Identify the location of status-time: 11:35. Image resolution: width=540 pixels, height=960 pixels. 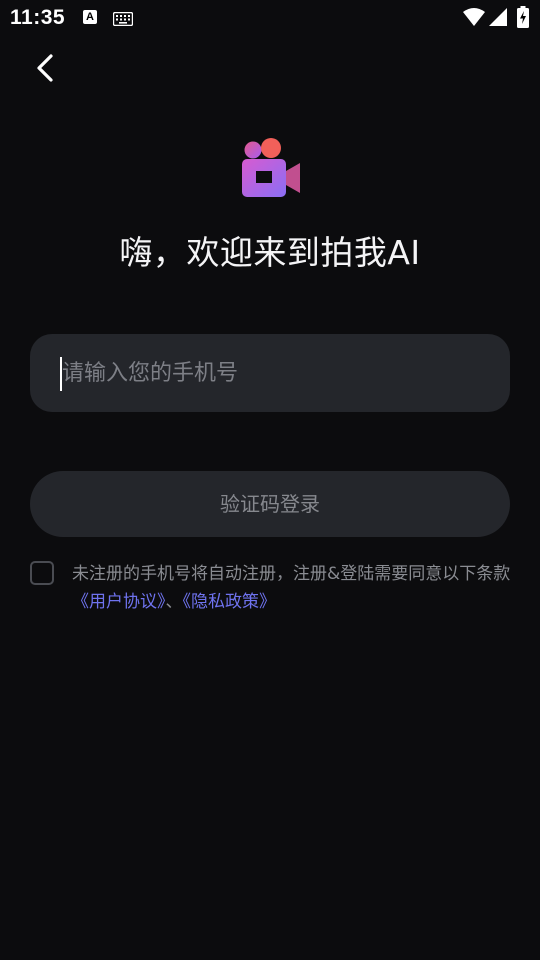
(38, 17).